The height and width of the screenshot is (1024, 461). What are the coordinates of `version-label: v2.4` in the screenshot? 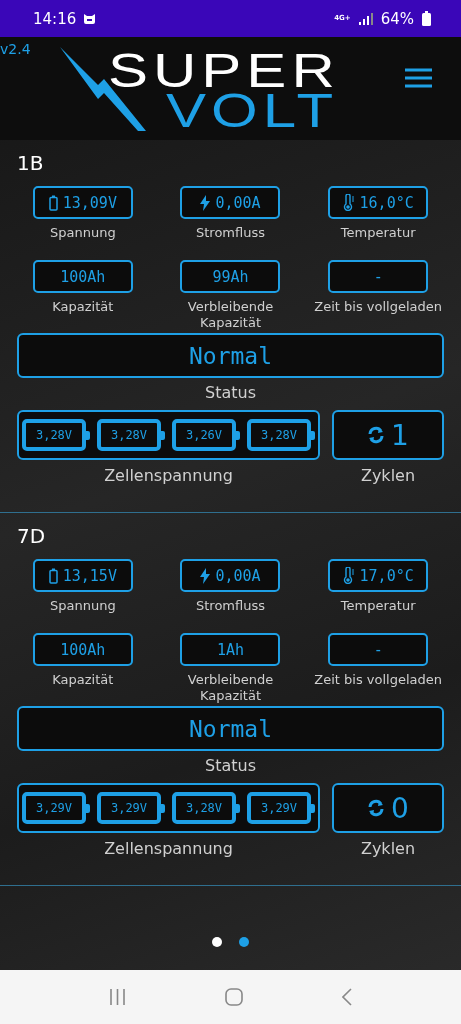 It's located at (15, 49).